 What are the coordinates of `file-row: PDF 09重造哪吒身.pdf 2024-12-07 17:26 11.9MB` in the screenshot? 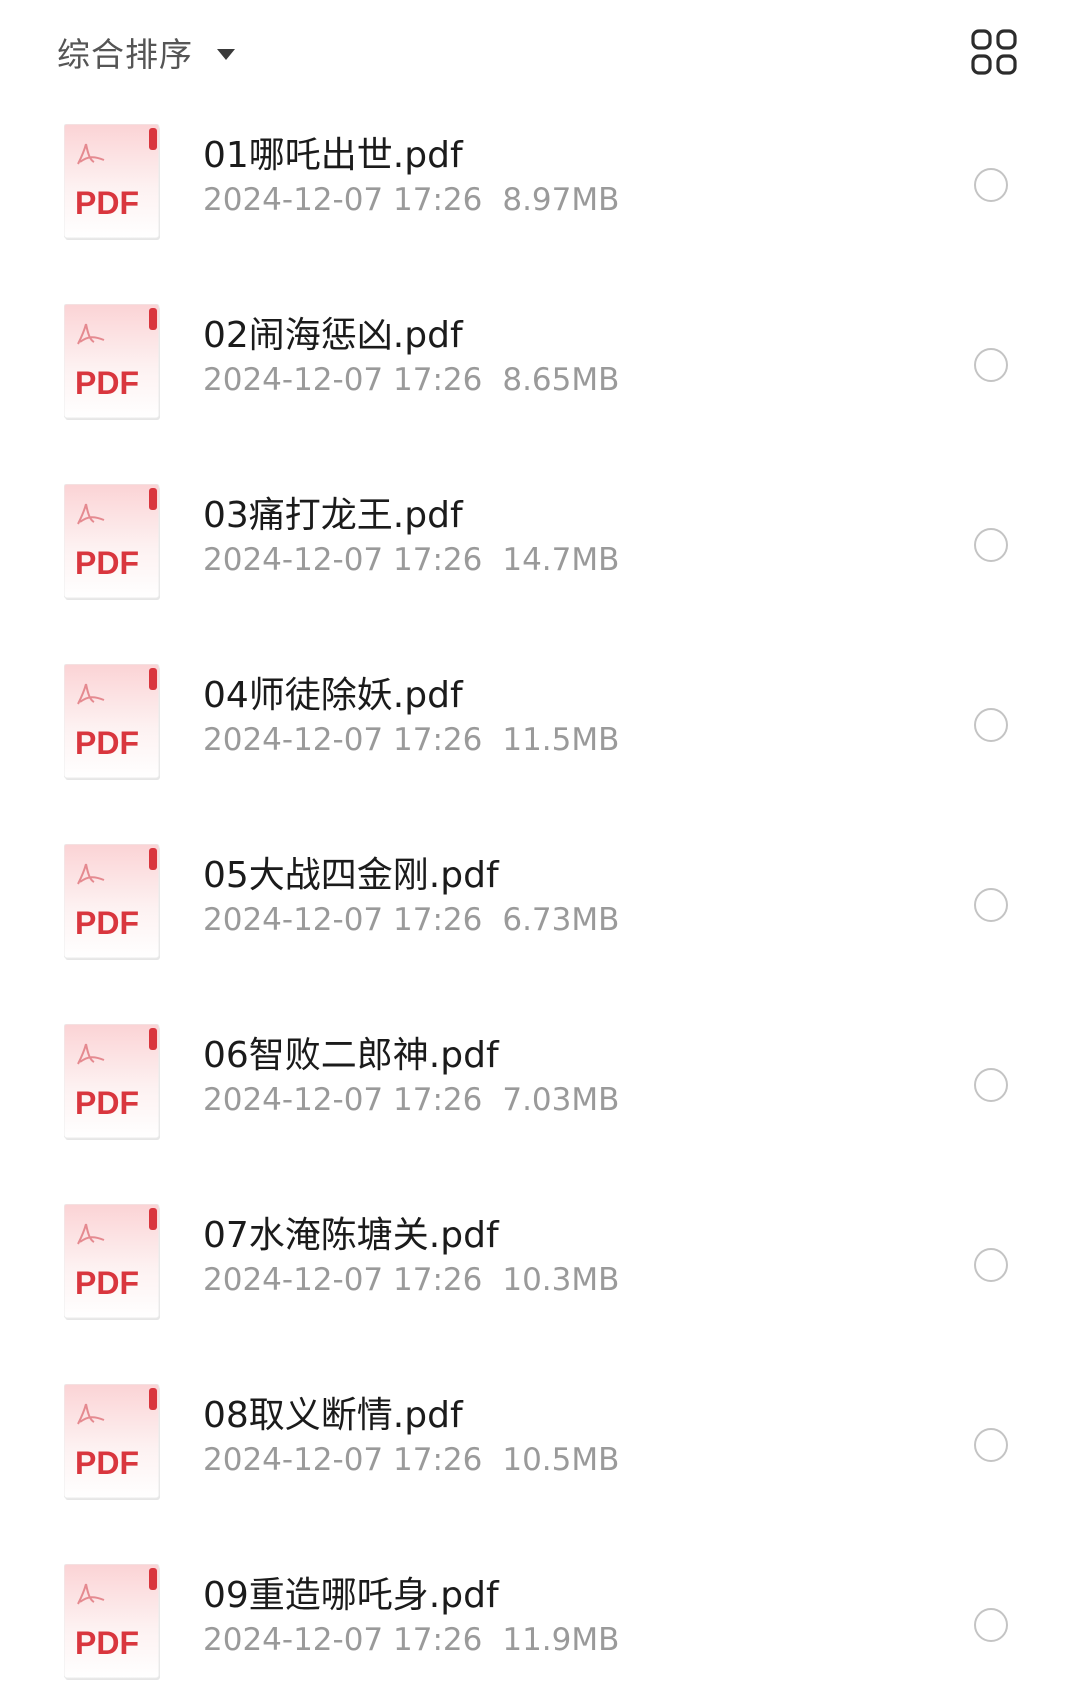 It's located at (540, 1612).